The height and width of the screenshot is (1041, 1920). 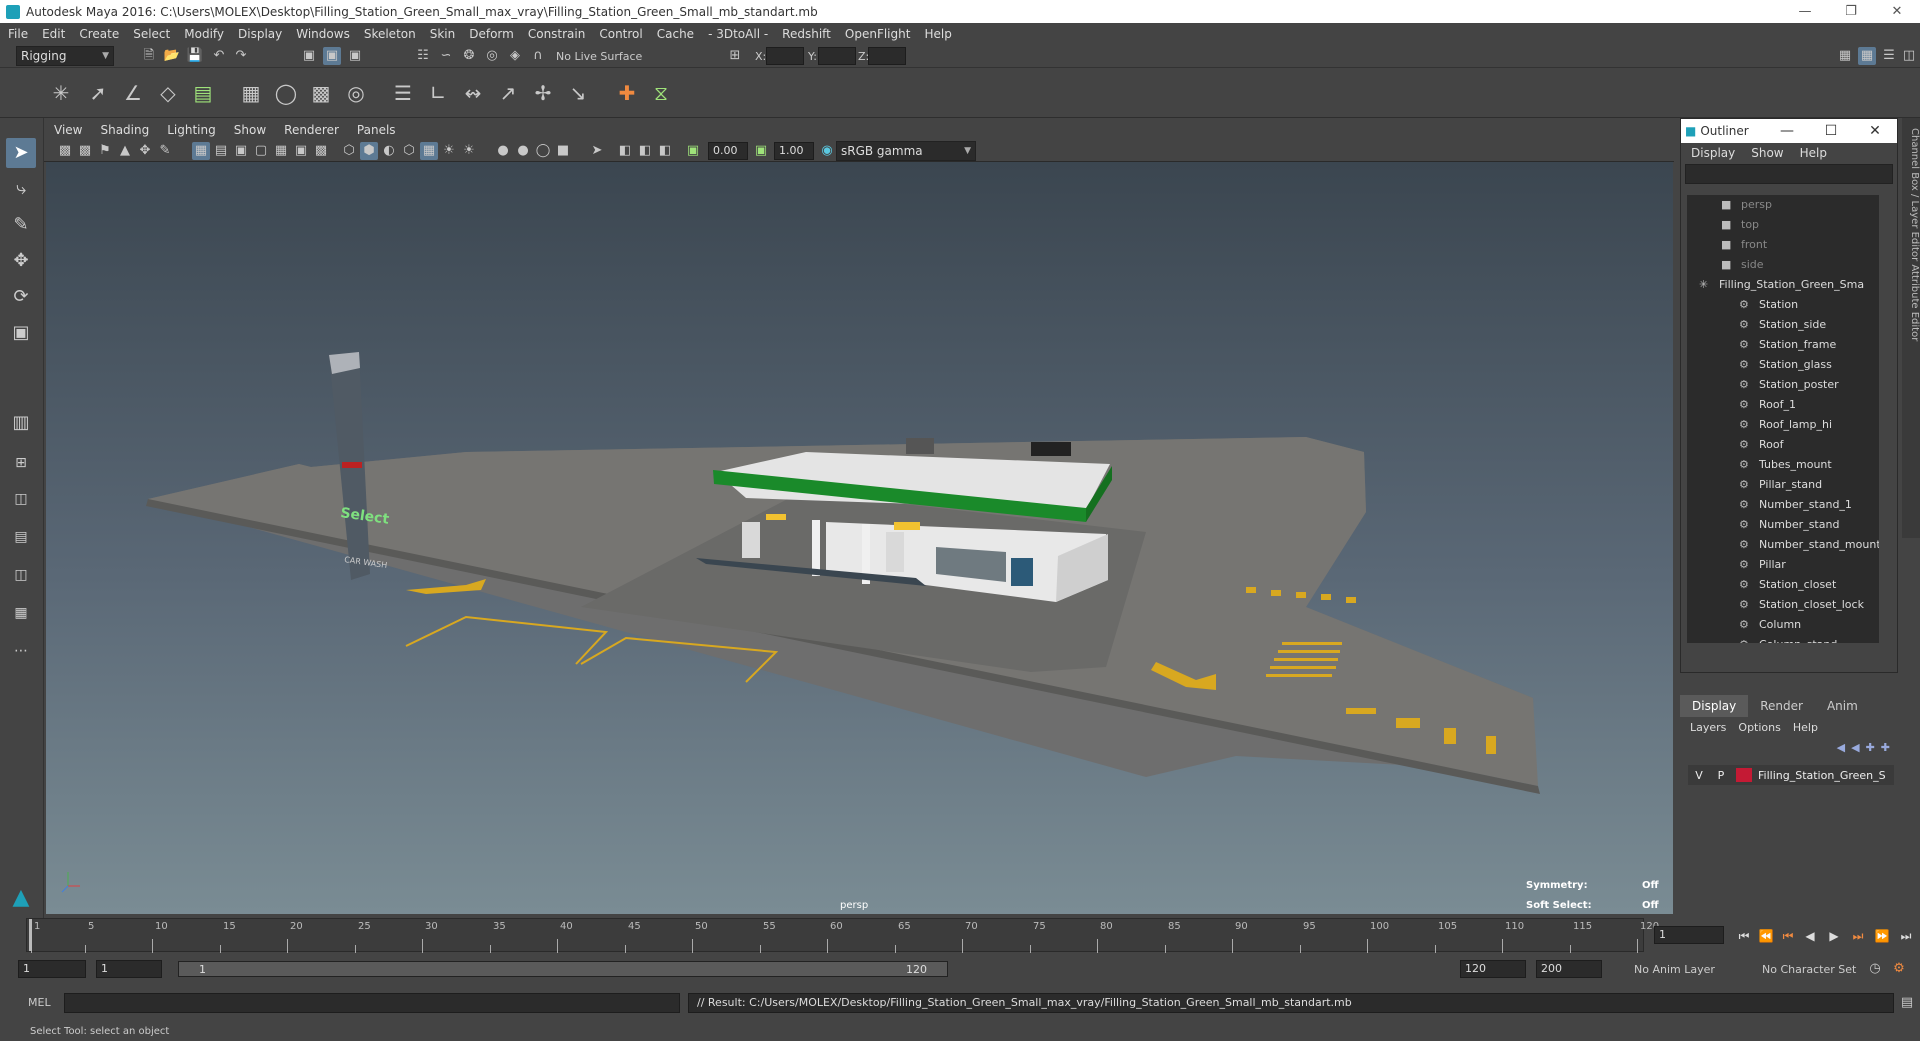 What do you see at coordinates (735, 56) in the screenshot?
I see `transform-mode-icon: ⊞` at bounding box center [735, 56].